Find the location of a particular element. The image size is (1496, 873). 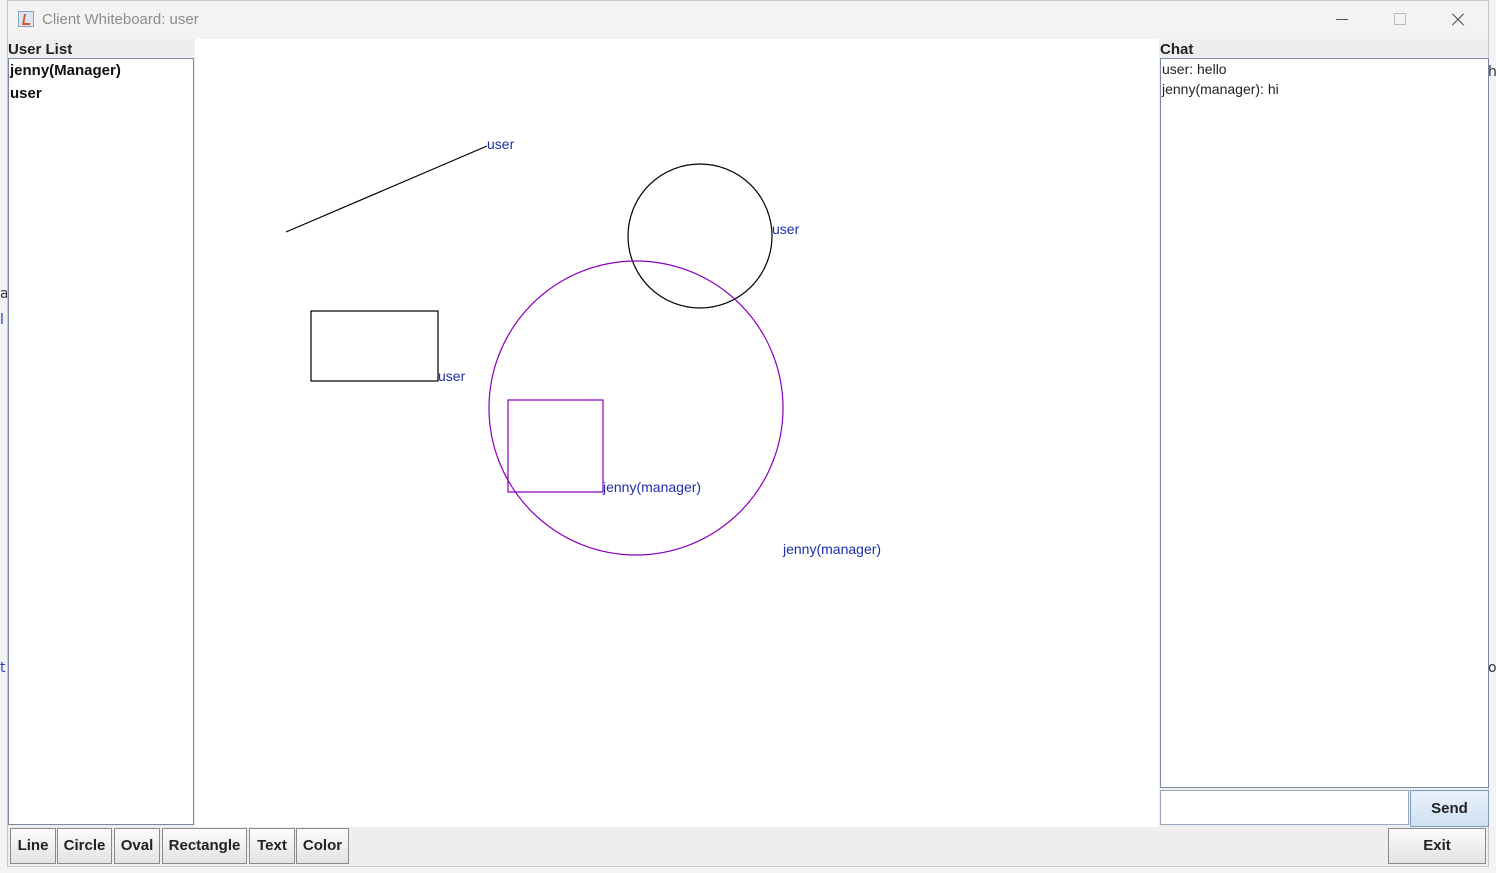

send-button: Send is located at coordinates (1449, 808).